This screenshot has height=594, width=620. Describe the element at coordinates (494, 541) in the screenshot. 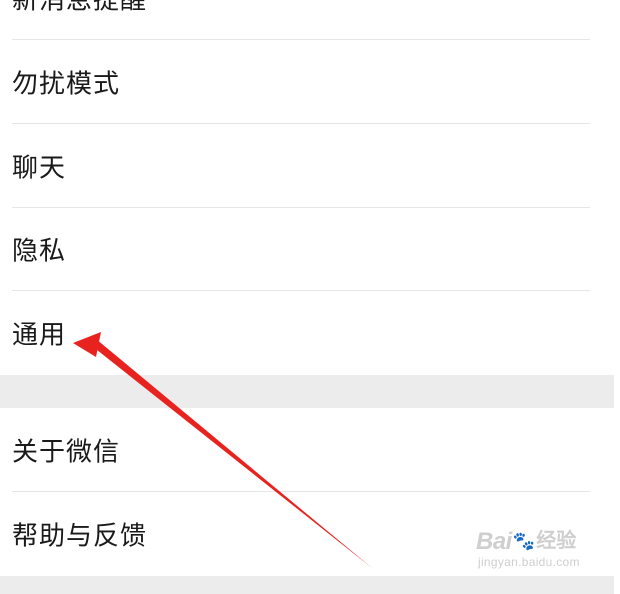

I see `watermark-brand: Bai` at that location.